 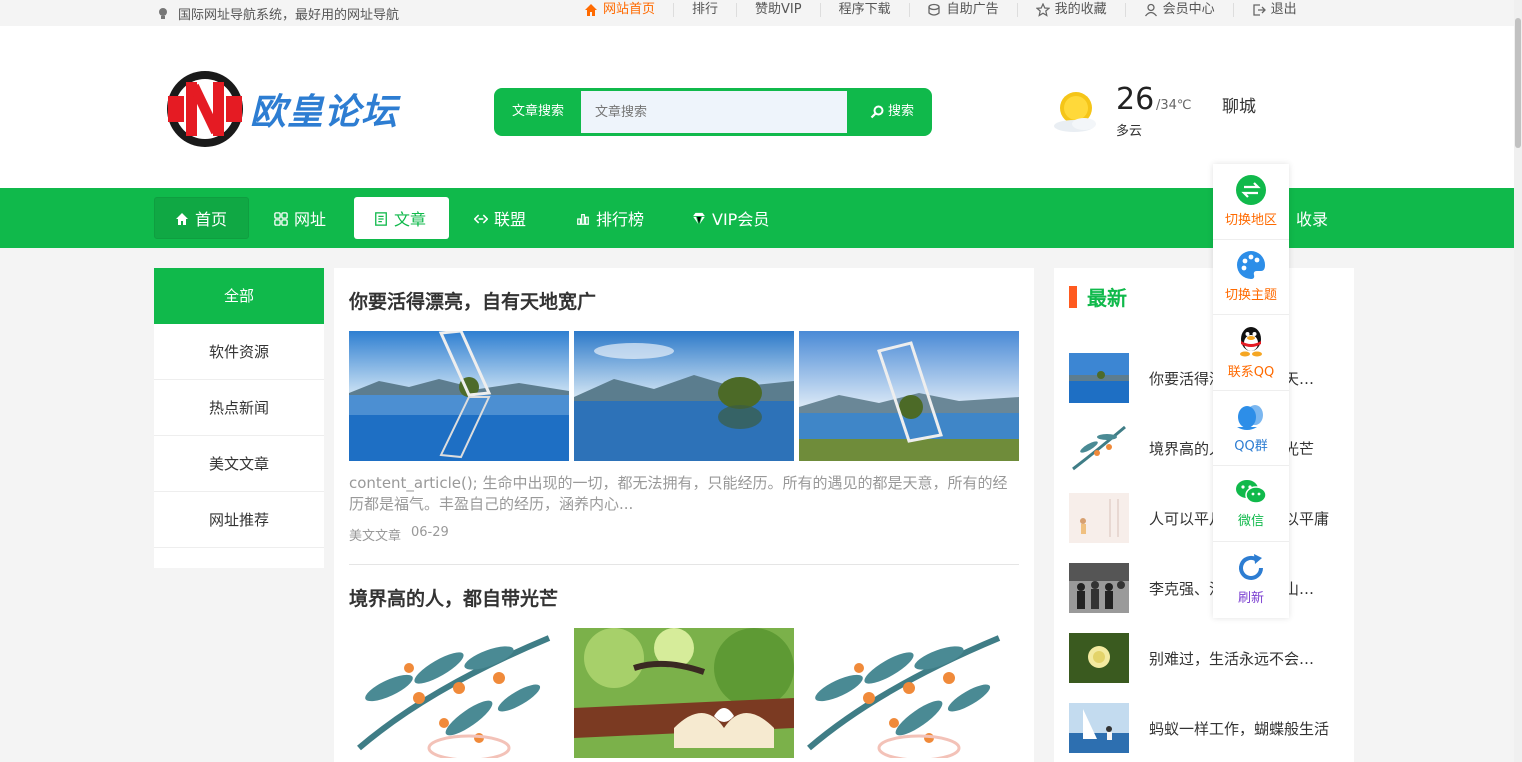 What do you see at coordinates (1251, 492) in the screenshot?
I see `wechat-icon` at bounding box center [1251, 492].